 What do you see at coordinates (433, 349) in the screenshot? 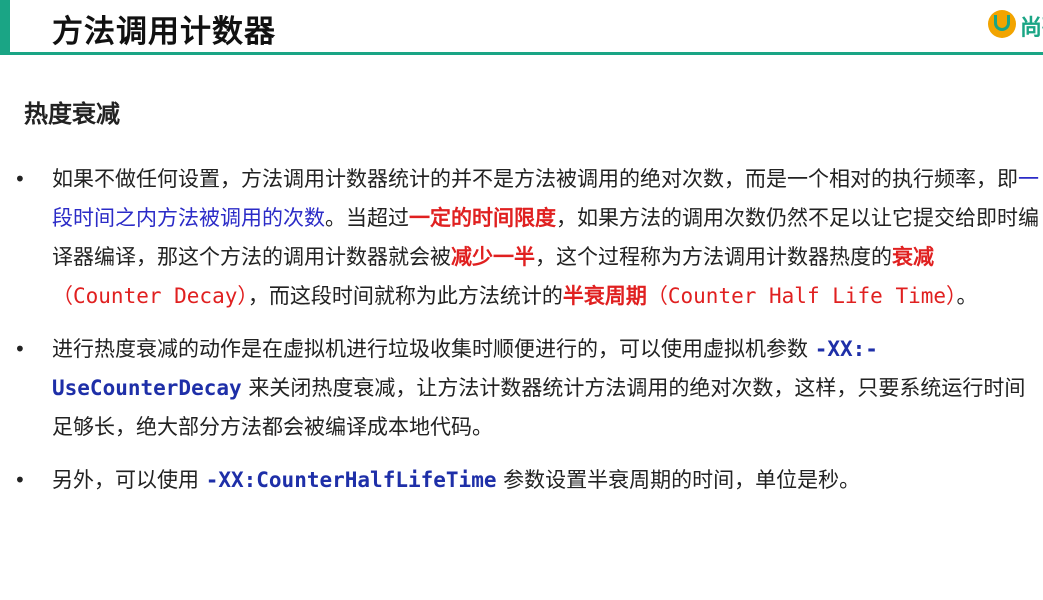
I see `text: 进行热度衰减的动作是在虚拟机进行垃圾收集时顺便进行的，可以使用虚拟机参数` at bounding box center [433, 349].